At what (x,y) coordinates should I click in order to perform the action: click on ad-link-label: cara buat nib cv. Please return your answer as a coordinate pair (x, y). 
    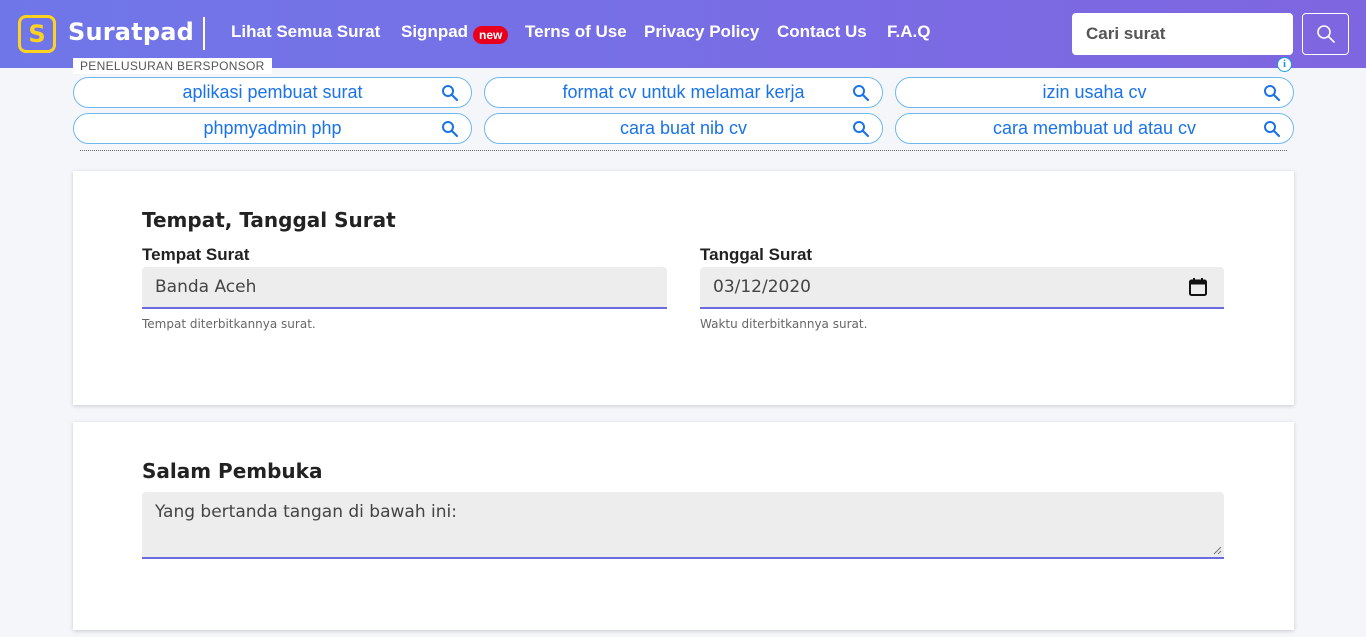
    Looking at the image, I should click on (683, 128).